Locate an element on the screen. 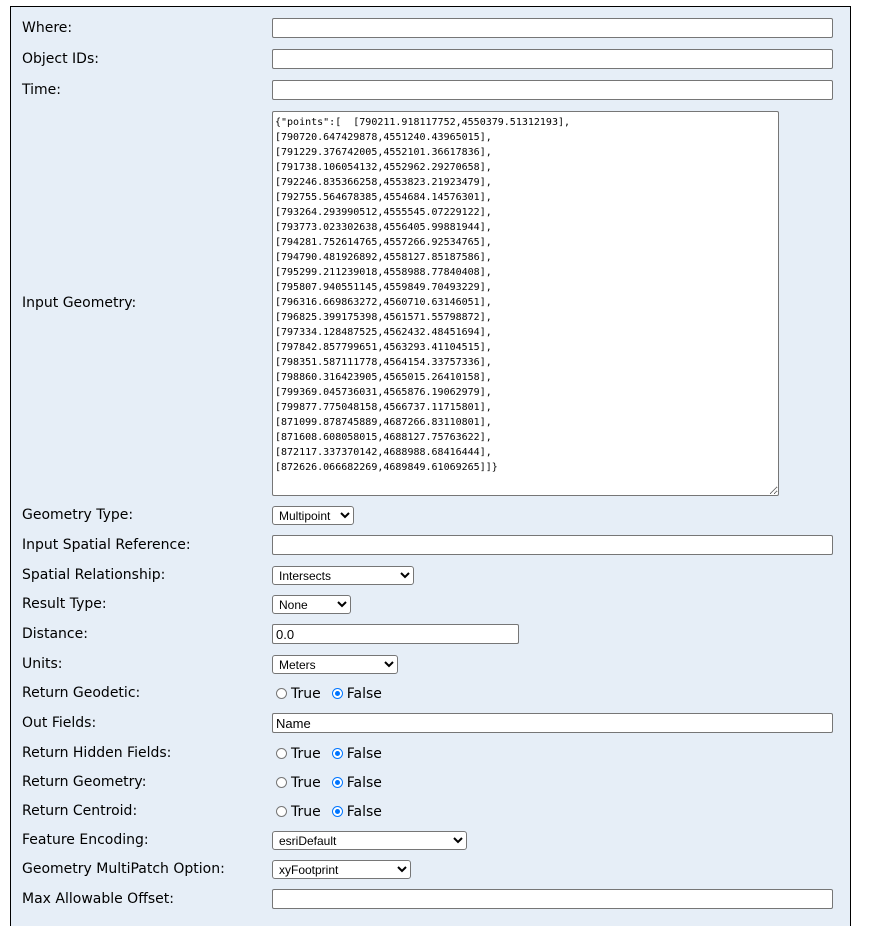  return-hidden-fields-false-radio is located at coordinates (337, 753).